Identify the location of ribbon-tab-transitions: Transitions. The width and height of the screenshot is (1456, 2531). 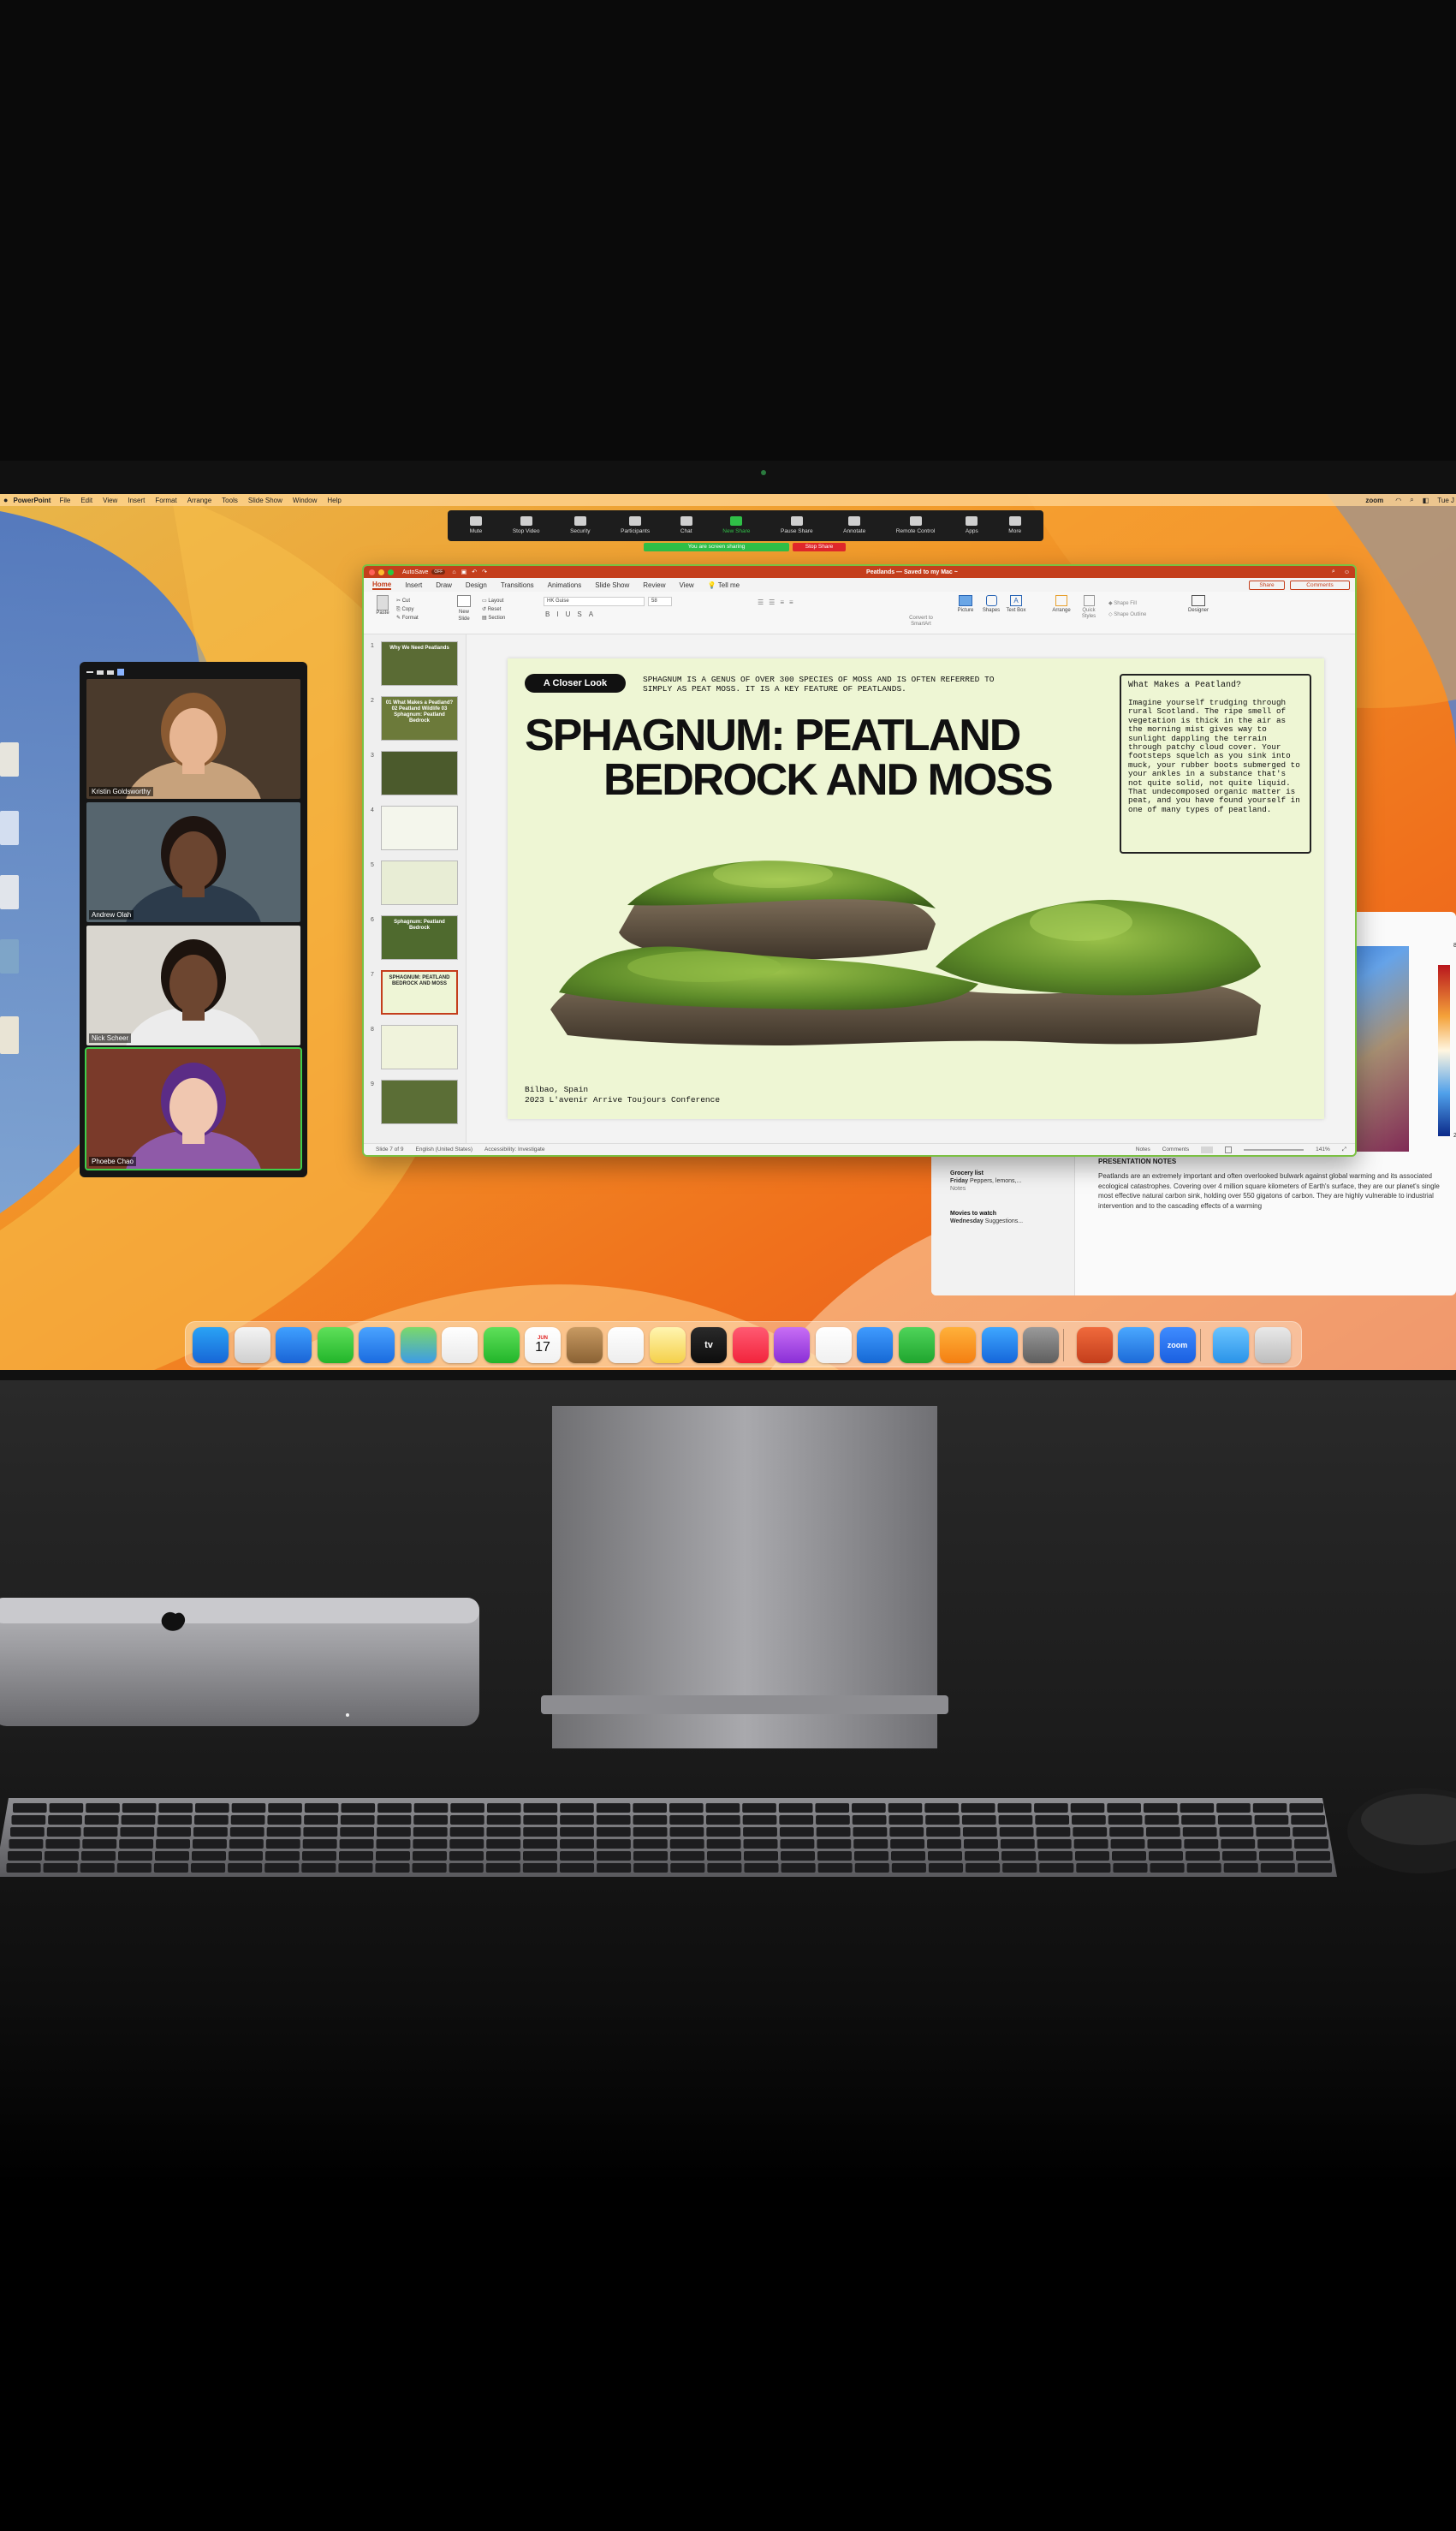
(517, 585).